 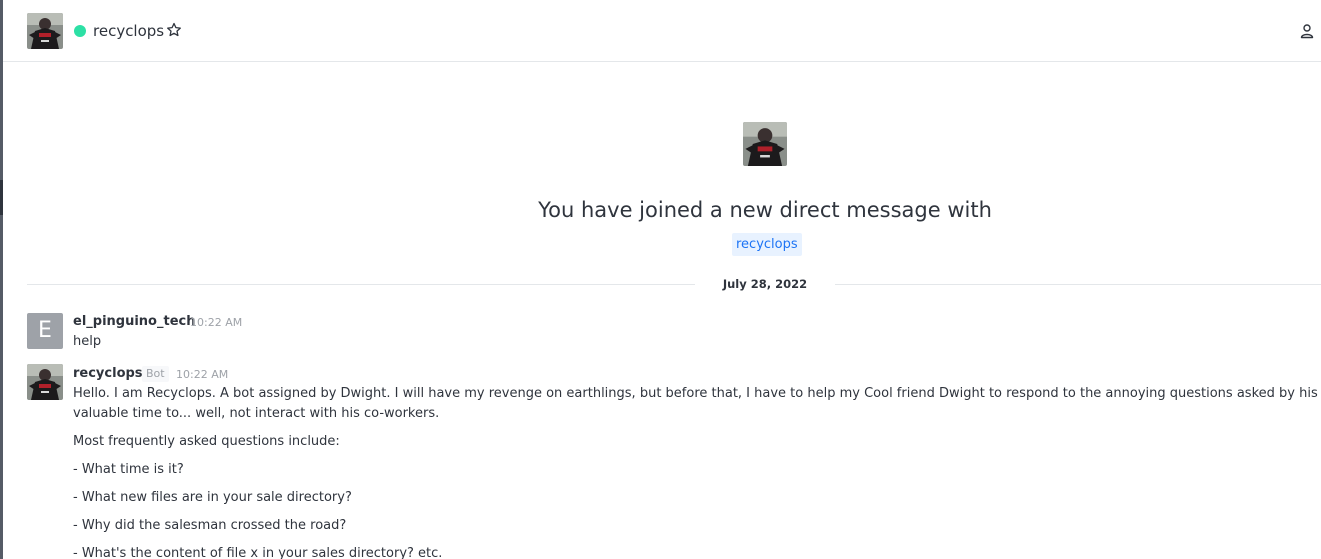 What do you see at coordinates (206, 441) in the screenshot?
I see `message-body-line: Most frequently asked questions include:` at bounding box center [206, 441].